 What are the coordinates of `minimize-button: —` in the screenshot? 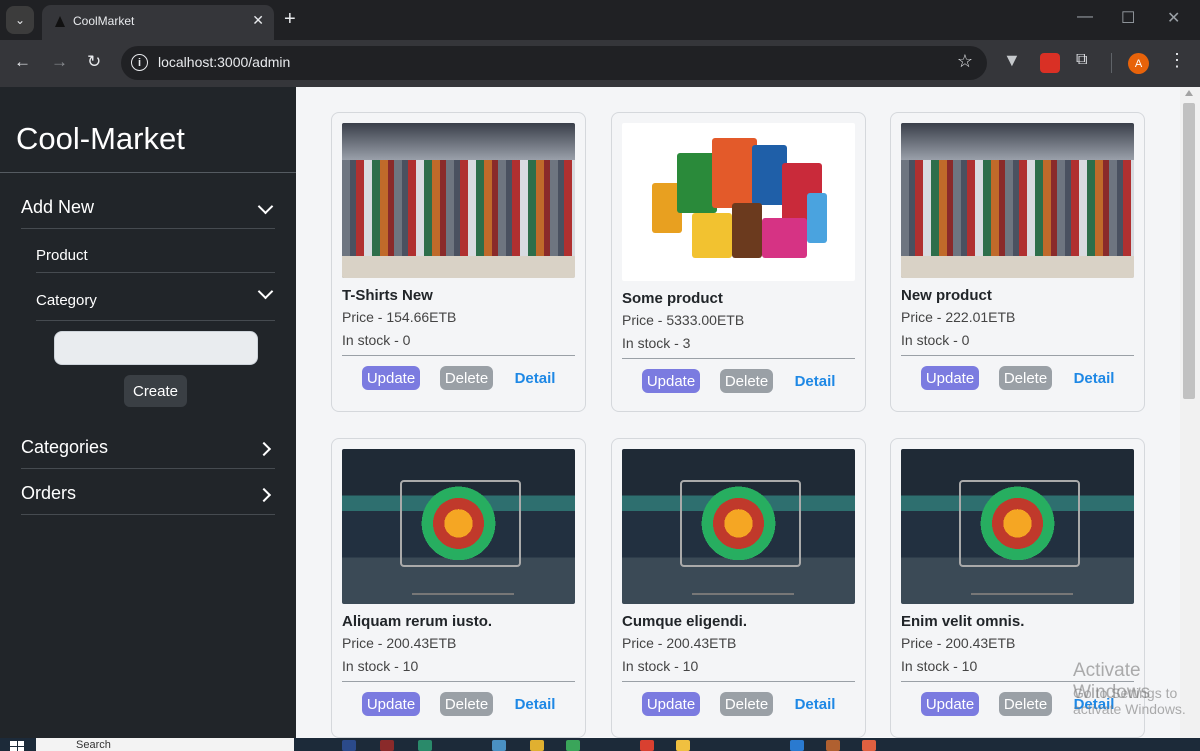 It's located at (1085, 17).